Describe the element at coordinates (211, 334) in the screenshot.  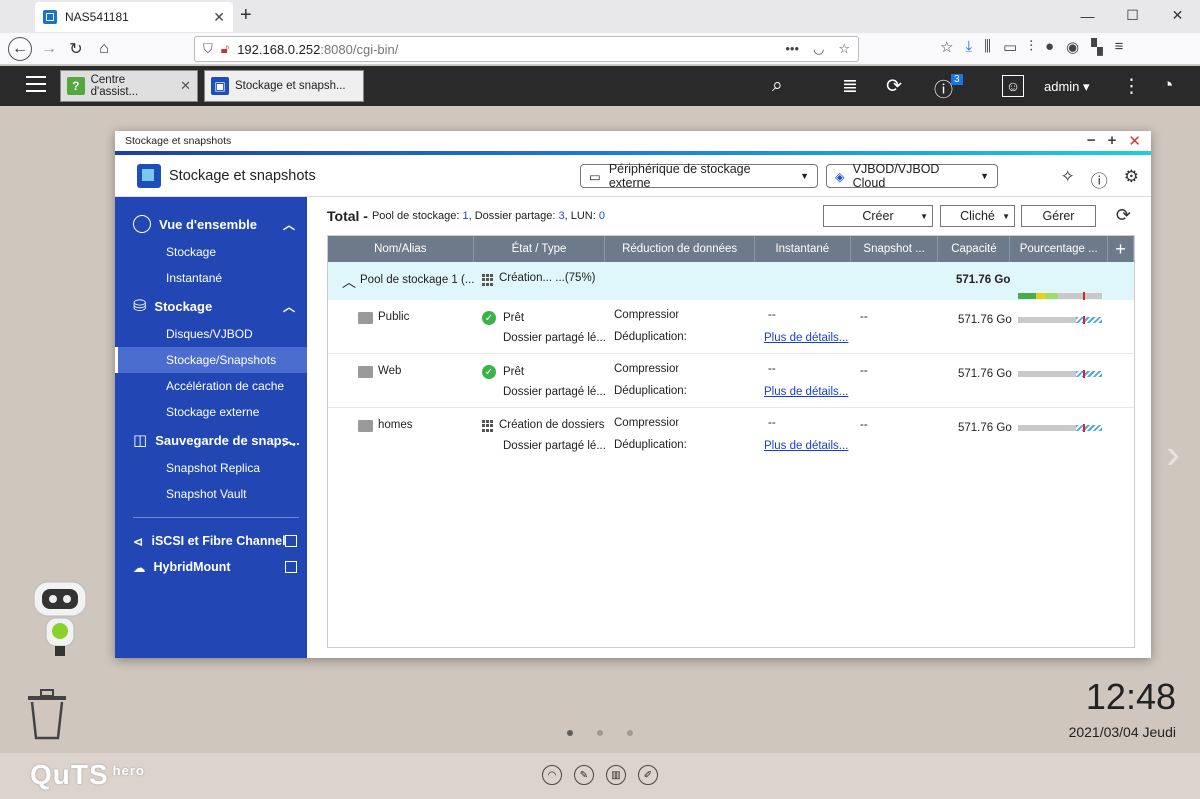
I see `sidebar-item-disks: Disques/VJBOD` at that location.